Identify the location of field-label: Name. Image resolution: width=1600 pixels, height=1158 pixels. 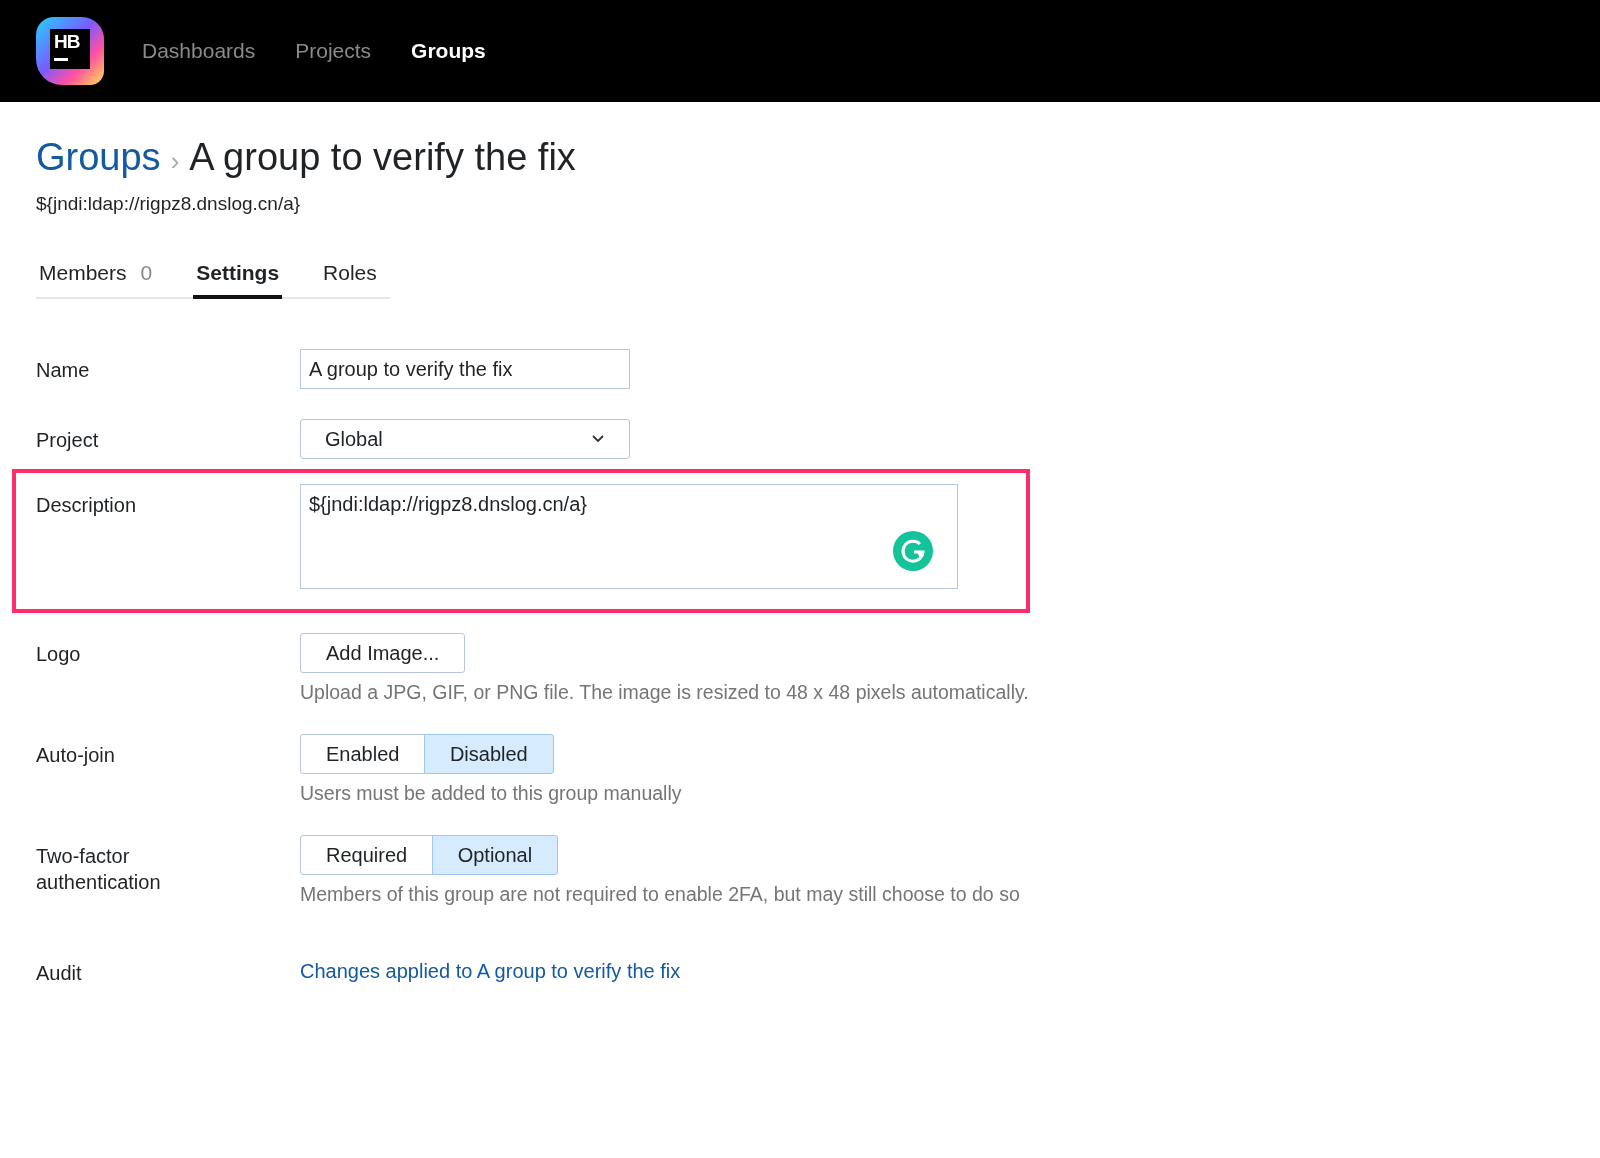
(63, 370).